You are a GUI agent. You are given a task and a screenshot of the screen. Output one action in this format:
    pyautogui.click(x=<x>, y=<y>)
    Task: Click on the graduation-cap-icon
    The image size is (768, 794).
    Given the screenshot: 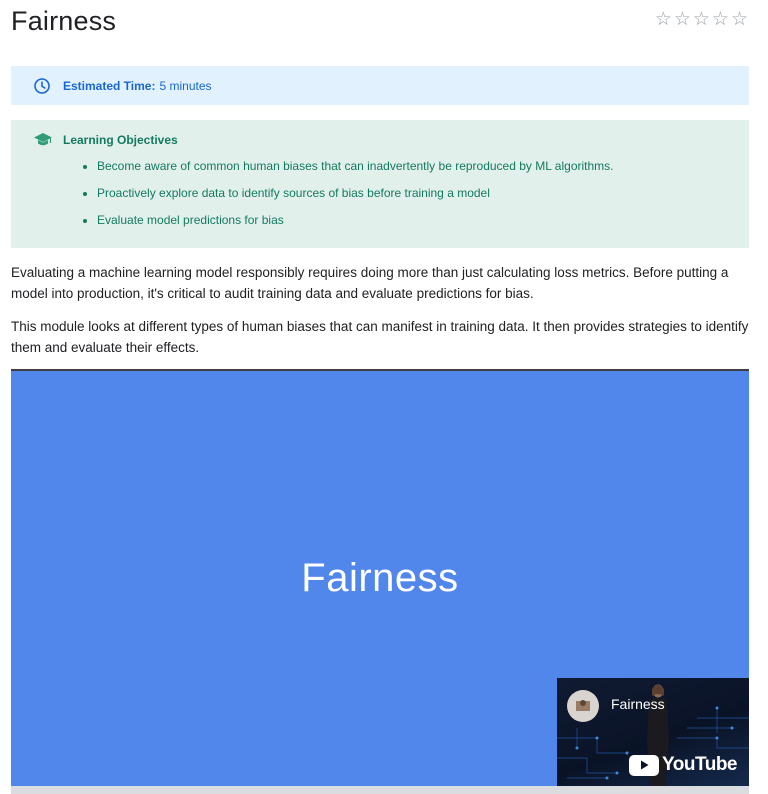 What is the action you would take?
    pyautogui.click(x=43, y=140)
    